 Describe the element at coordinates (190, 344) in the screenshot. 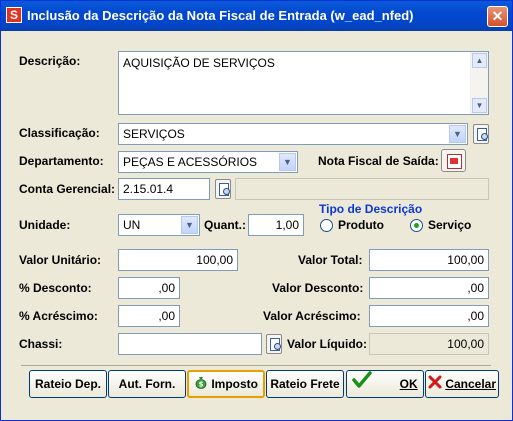

I see `chassi-input` at that location.